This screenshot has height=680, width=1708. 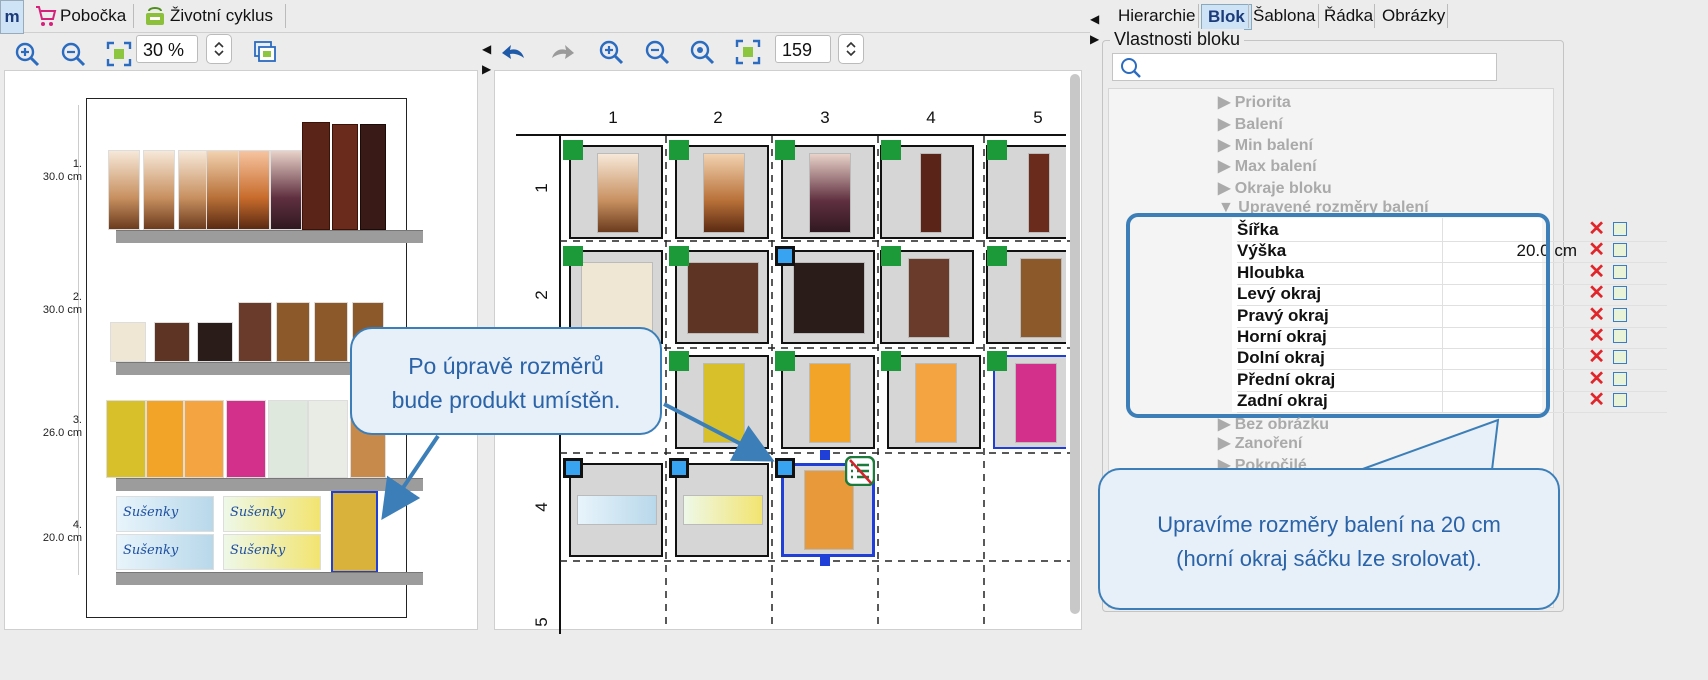 What do you see at coordinates (506, 366) in the screenshot?
I see `callout-left-line1: Po úpravě rozměrů` at bounding box center [506, 366].